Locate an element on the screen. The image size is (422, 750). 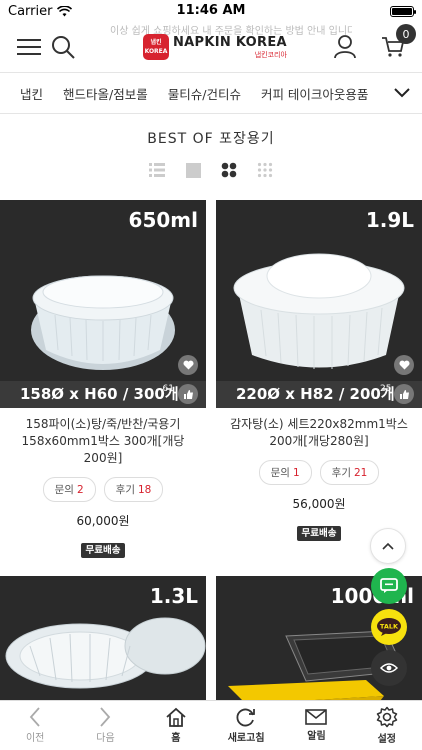
review-chip: 후기 18 is located at coordinates (133, 489).